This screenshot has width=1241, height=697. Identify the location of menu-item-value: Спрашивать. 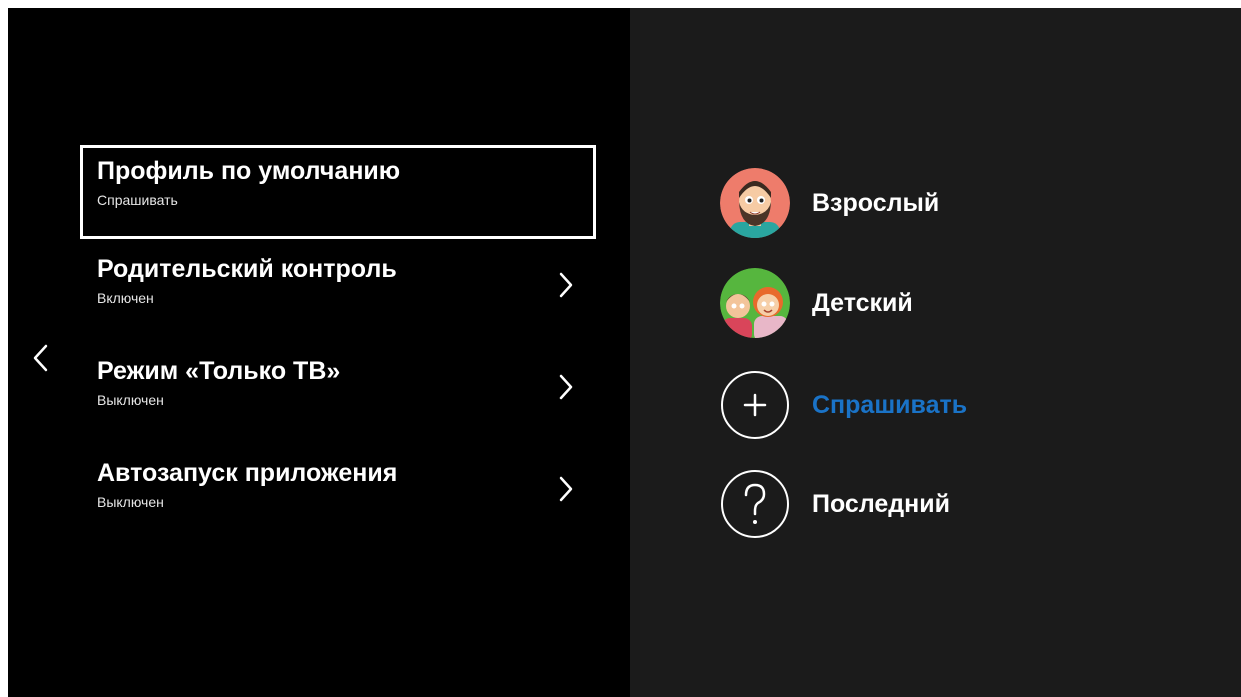
(137, 200).